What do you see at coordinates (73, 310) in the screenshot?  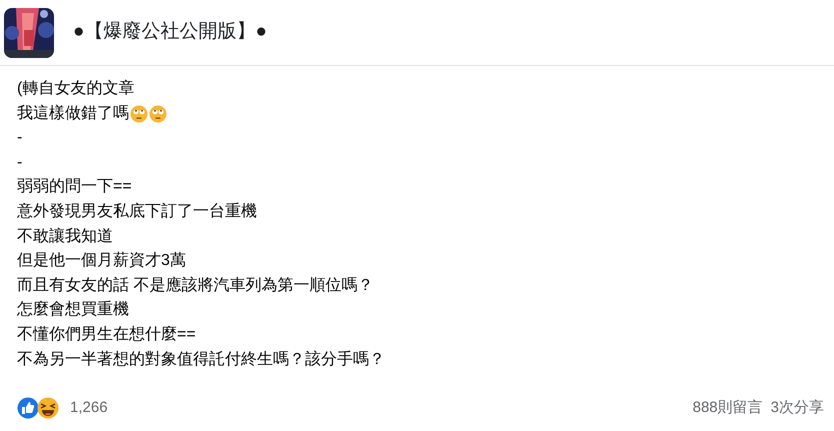 I see `post-text-line: 怎麼會想買重機` at bounding box center [73, 310].